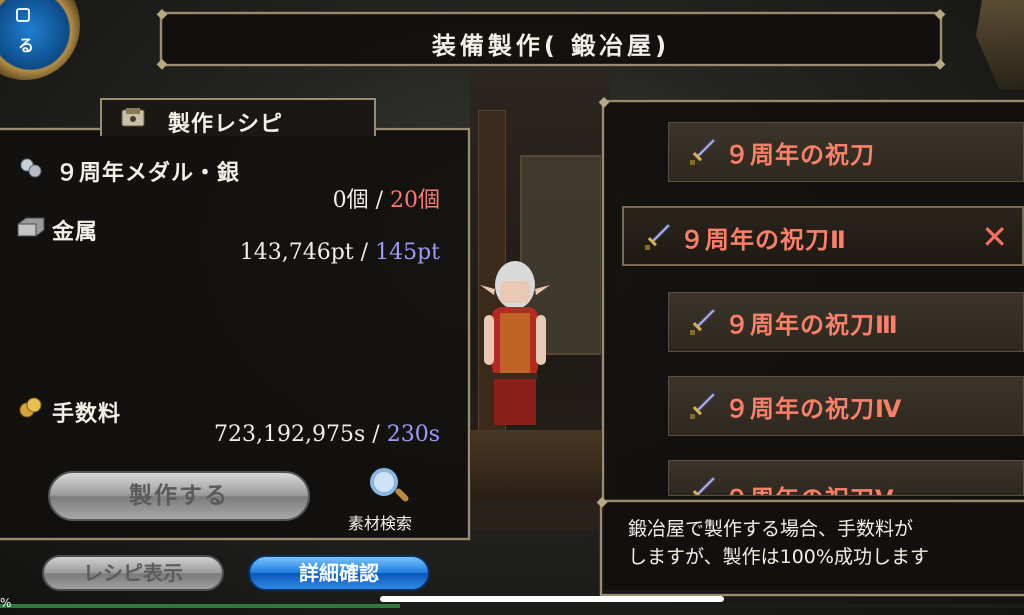  I want to click on list-item-label: ９周年の祝刀Ⅴ, so click(810, 487).